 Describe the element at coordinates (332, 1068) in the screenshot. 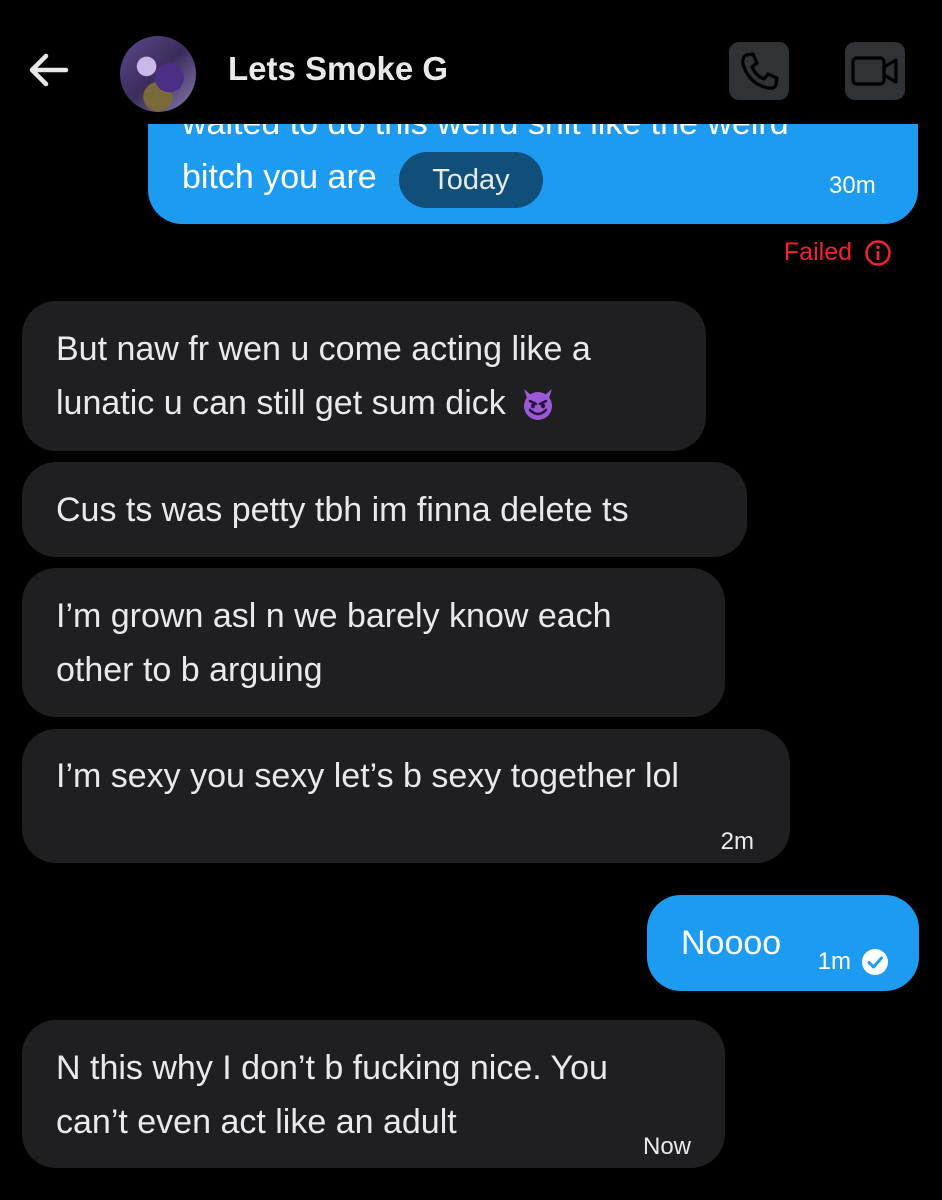

I see `message-text-line: N this why I don’t b fucking nice. You` at that location.